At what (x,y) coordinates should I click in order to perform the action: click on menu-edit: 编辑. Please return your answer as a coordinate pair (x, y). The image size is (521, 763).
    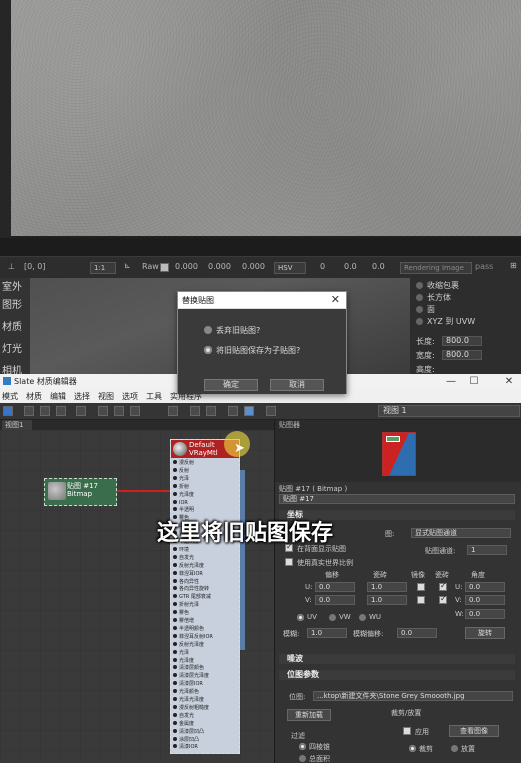
    Looking at the image, I should click on (58, 396).